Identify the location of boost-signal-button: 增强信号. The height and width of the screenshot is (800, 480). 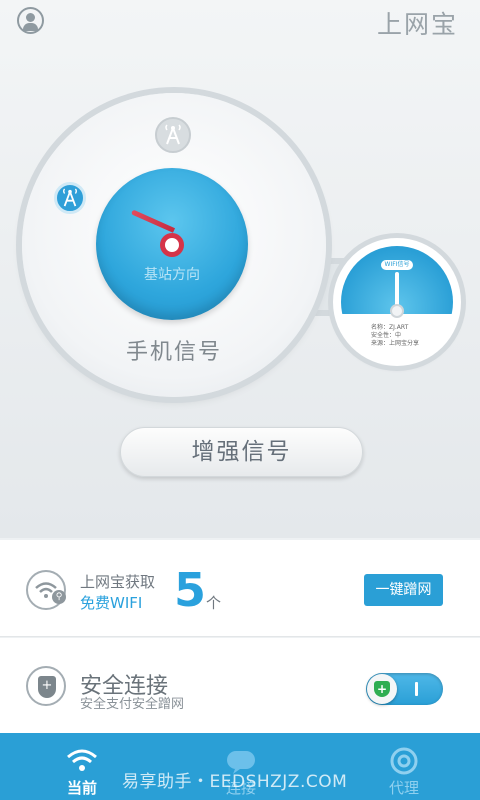
(241, 452).